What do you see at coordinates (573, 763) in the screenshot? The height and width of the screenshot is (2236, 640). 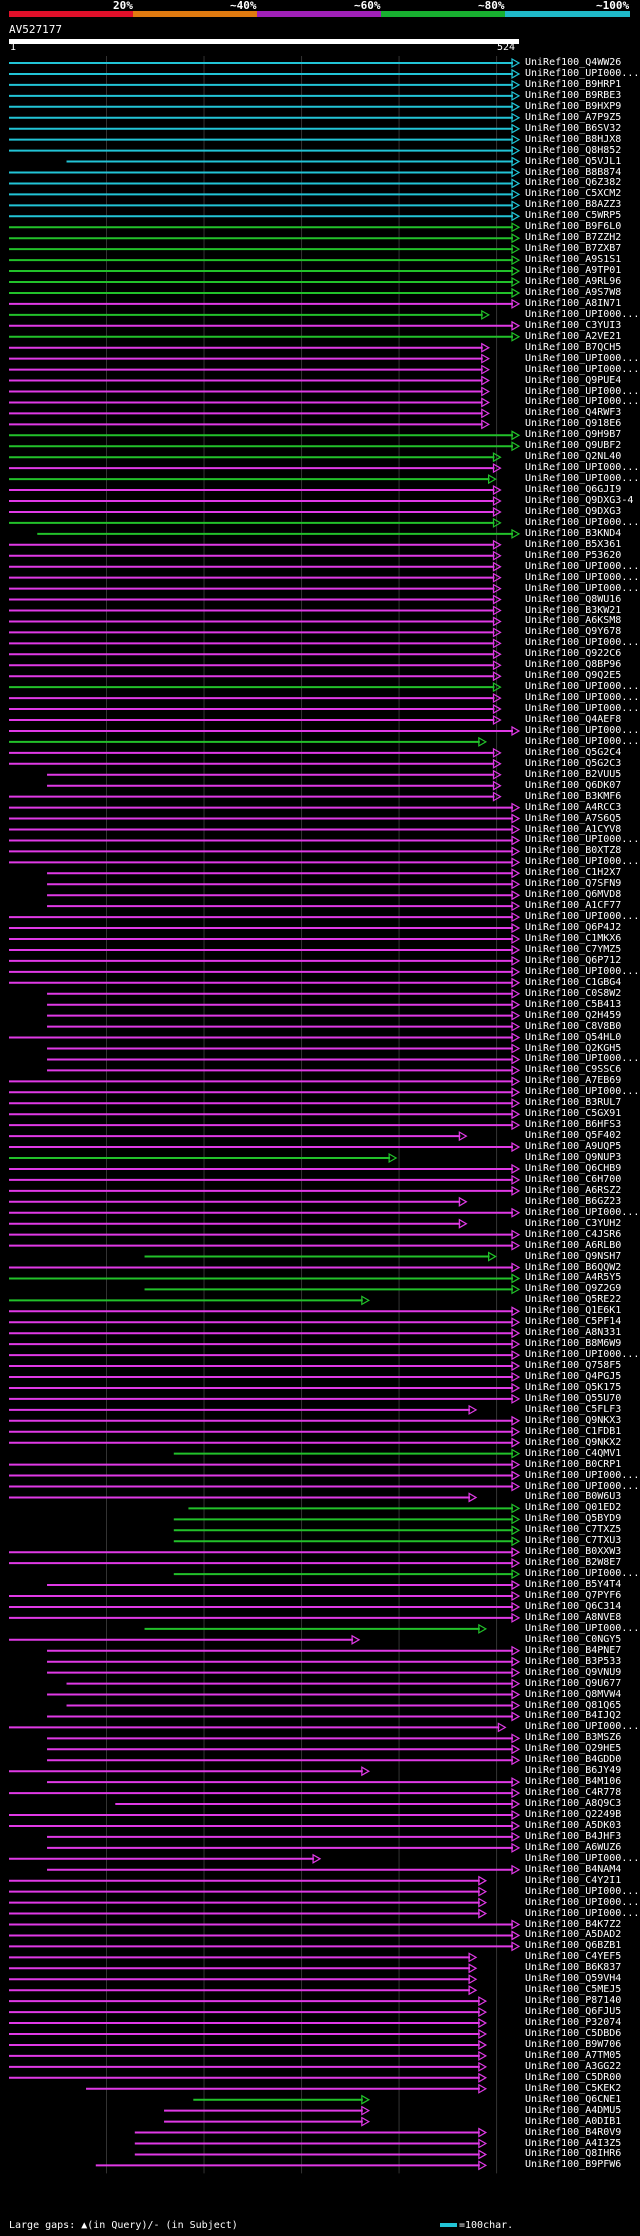 I see `hit-link: UniRef100_Q5G2C3` at bounding box center [573, 763].